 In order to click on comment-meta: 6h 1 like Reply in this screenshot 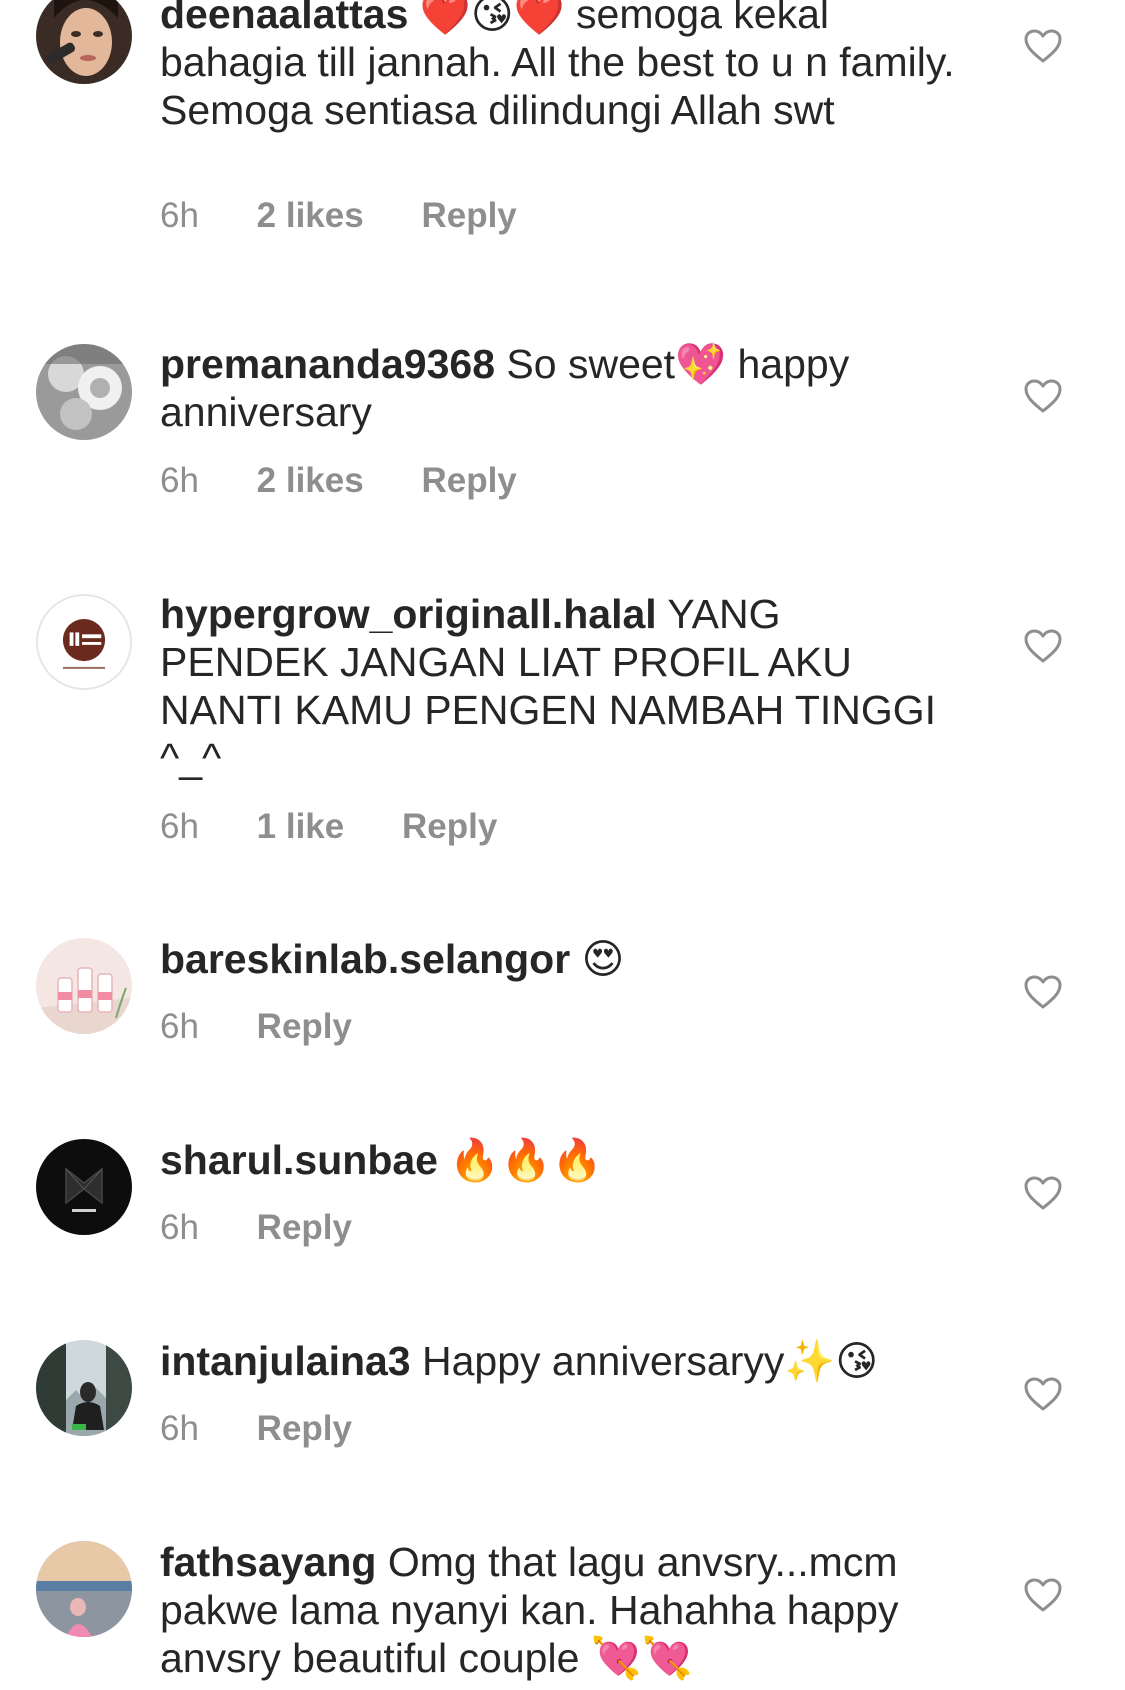, I will do `click(352, 827)`.